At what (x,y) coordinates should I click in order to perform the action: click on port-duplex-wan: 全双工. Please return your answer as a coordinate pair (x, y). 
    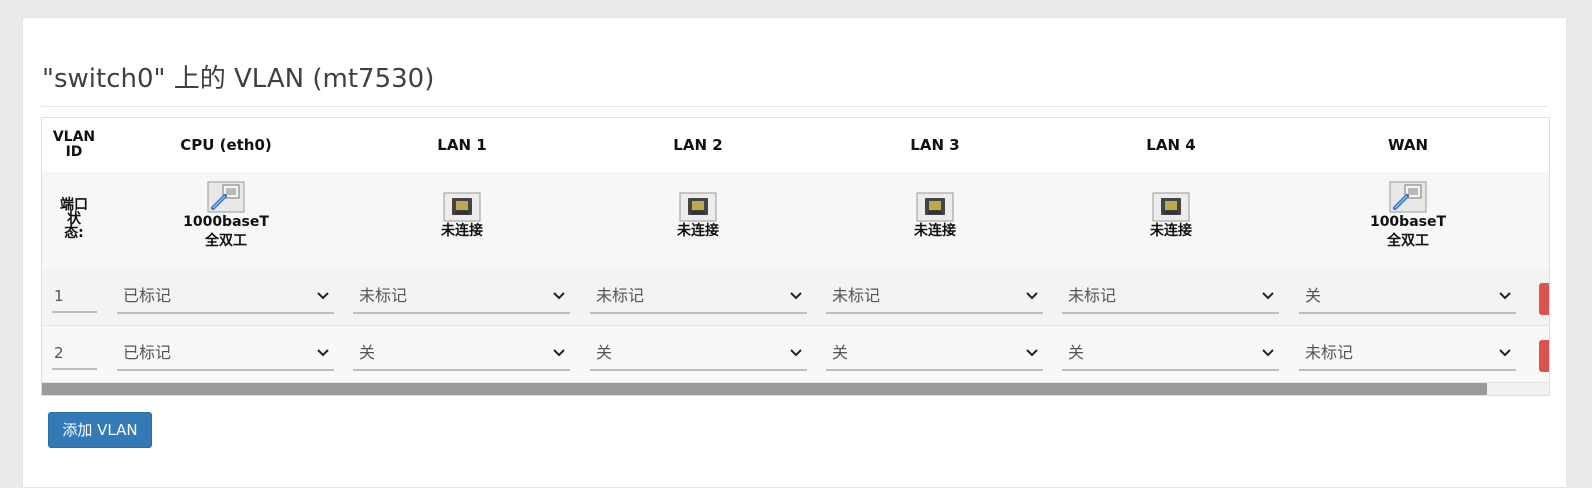
    Looking at the image, I should click on (1408, 241).